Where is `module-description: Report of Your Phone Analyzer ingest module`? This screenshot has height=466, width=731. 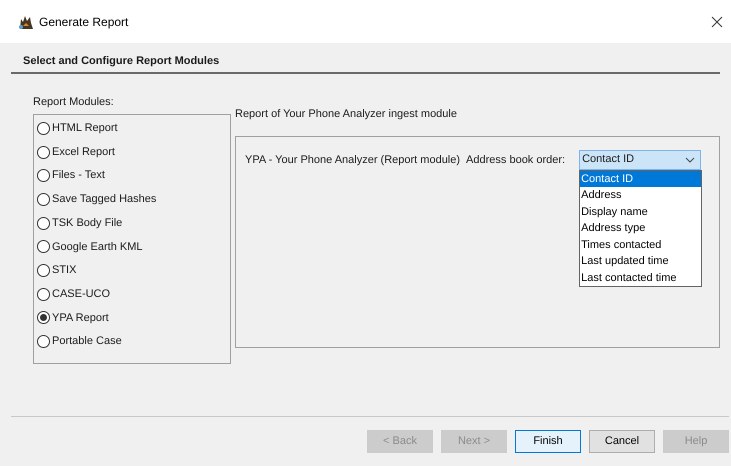
module-description: Report of Your Phone Analyzer ingest module is located at coordinates (346, 114).